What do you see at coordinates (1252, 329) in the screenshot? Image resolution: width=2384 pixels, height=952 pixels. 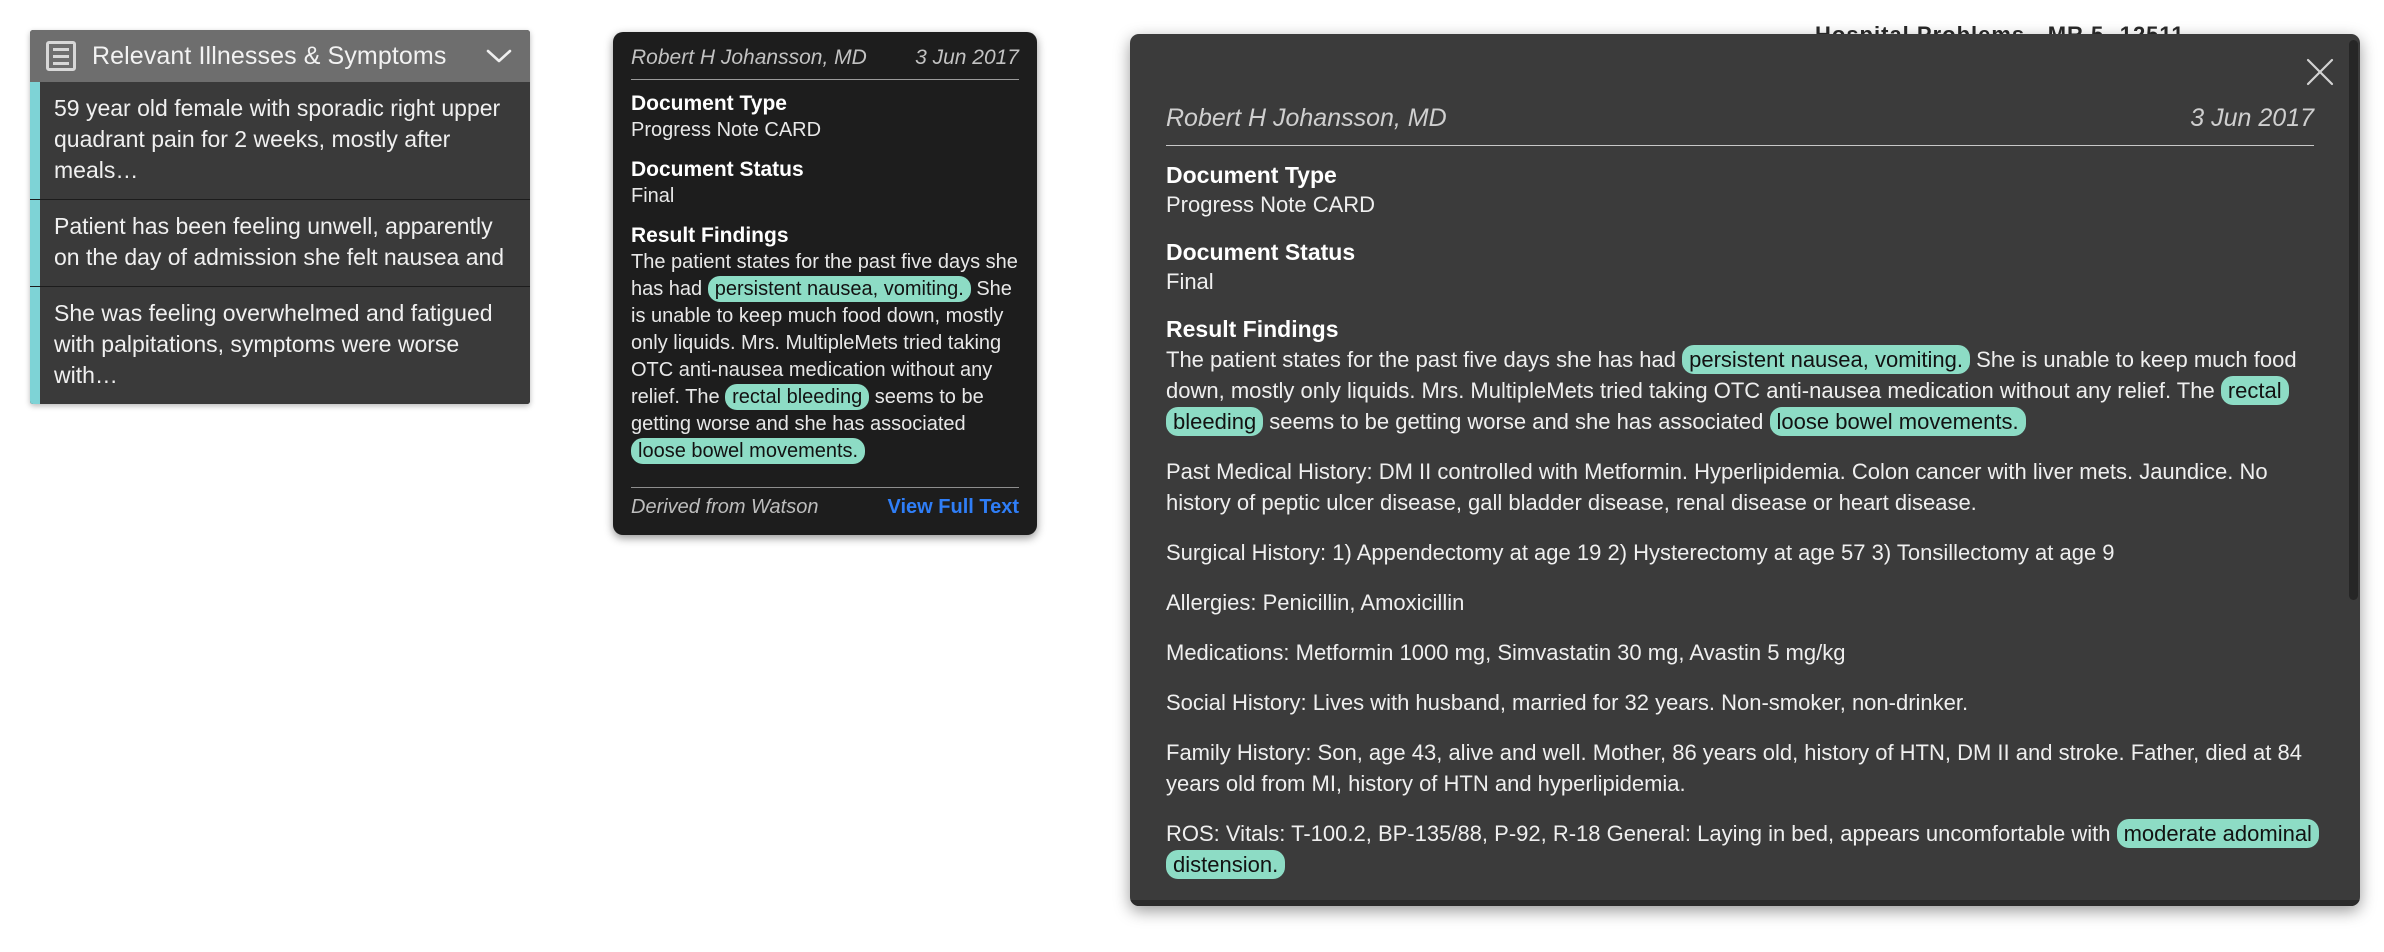 I see `modal-result-findings-label: Result Findings` at bounding box center [1252, 329].